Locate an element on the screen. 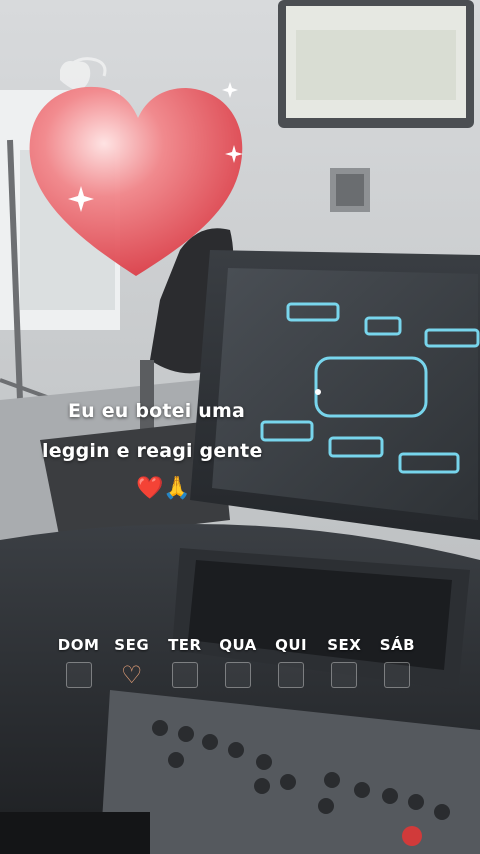  day-seg: SEG ♡ is located at coordinates (131, 662).